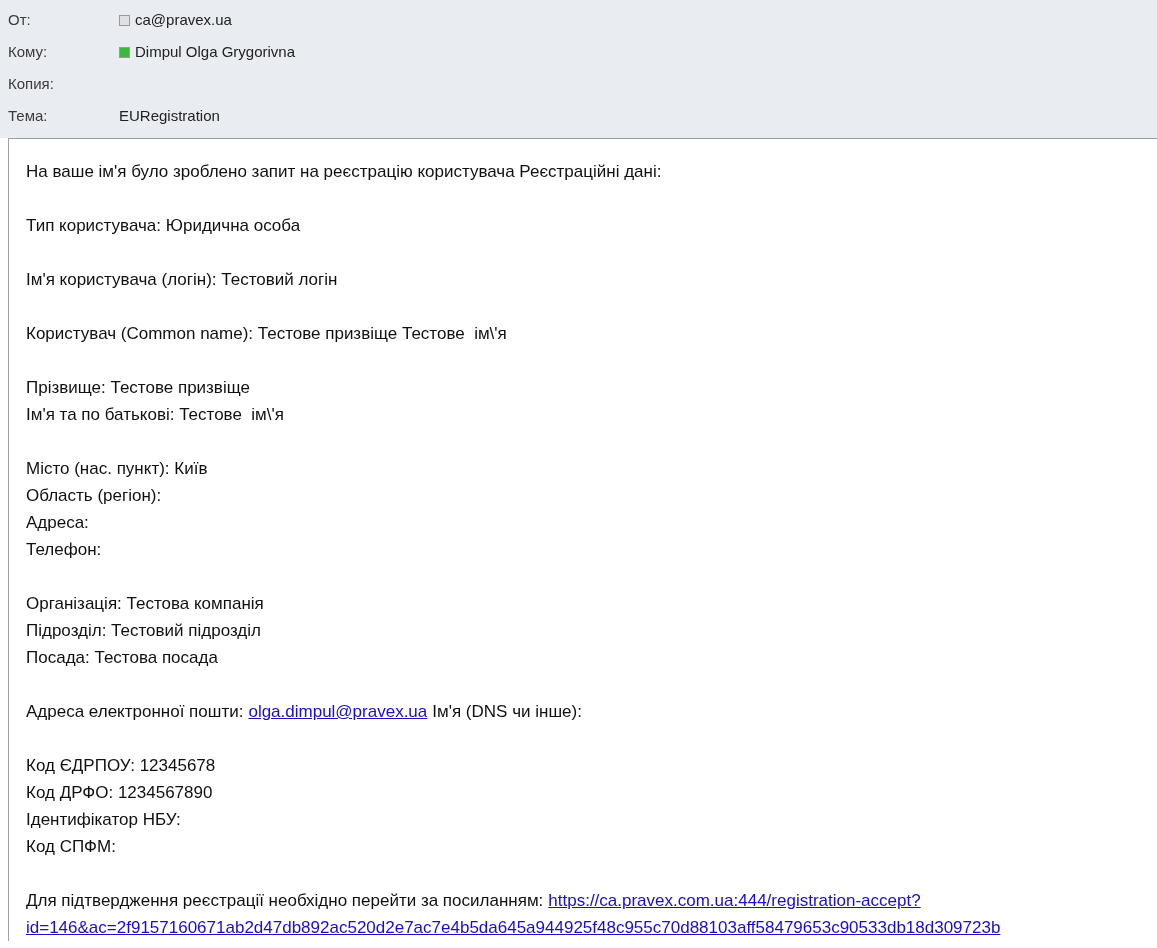 The width and height of the screenshot is (1157, 948). Describe the element at coordinates (215, 51) in the screenshot. I see `field-value: Dimpul Olga Grygorivna` at that location.